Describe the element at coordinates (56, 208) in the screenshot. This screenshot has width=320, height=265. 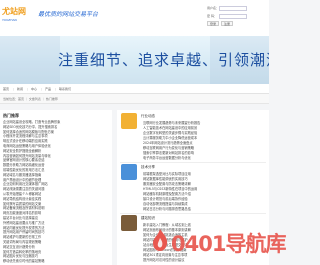
I see `article-link: 网站备案流程及所需材料说明` at that location.